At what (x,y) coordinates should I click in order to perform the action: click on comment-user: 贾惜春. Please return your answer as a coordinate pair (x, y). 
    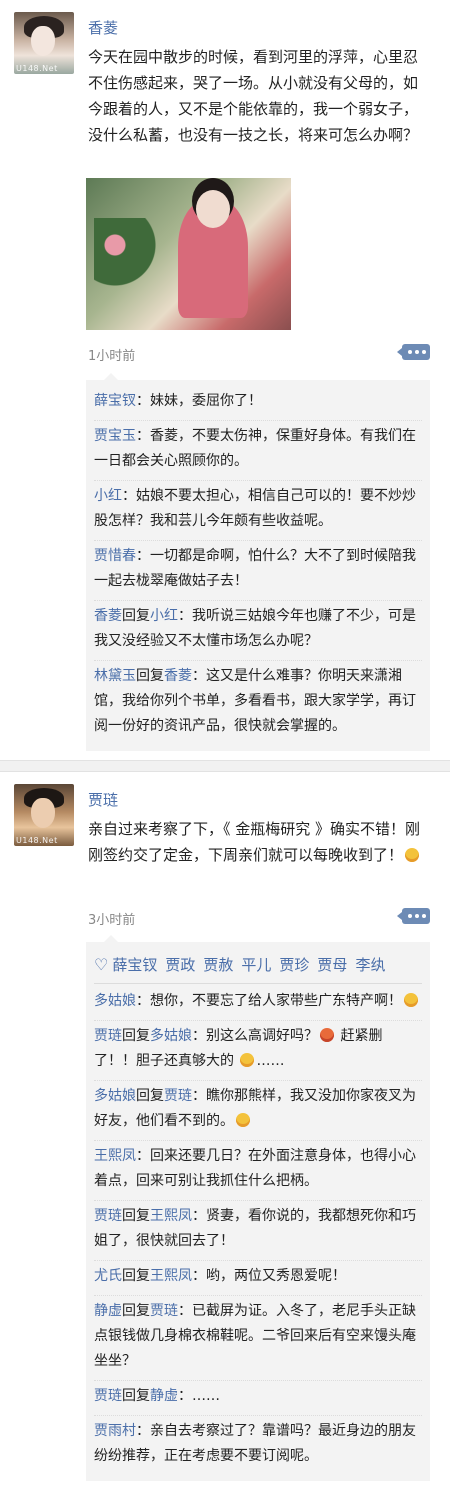
    Looking at the image, I should click on (115, 556).